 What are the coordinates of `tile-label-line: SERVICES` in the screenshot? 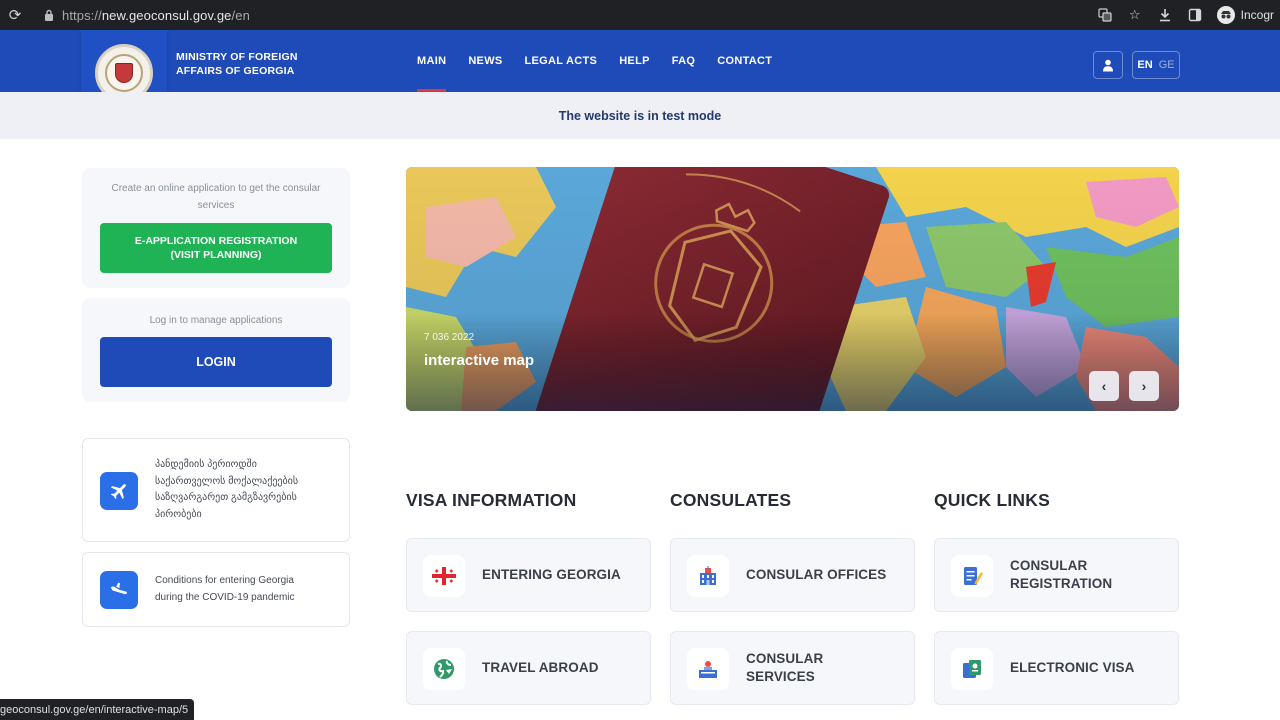 It's located at (780, 676).